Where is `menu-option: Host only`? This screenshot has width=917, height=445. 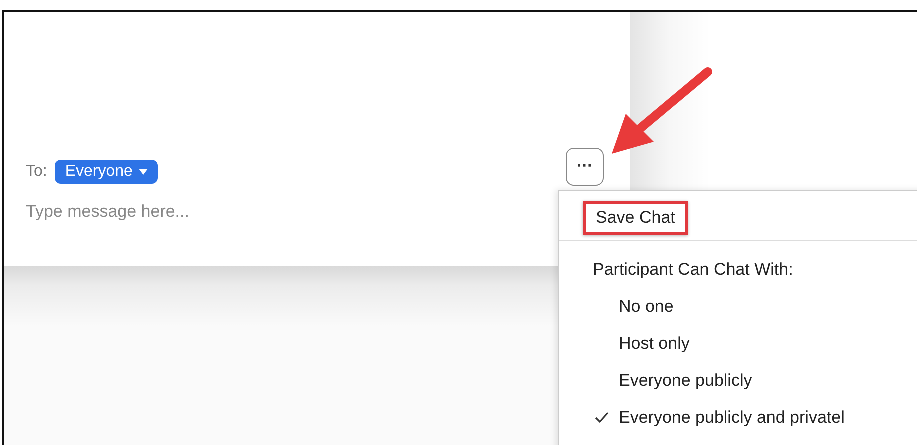 menu-option: Host only is located at coordinates (654, 344).